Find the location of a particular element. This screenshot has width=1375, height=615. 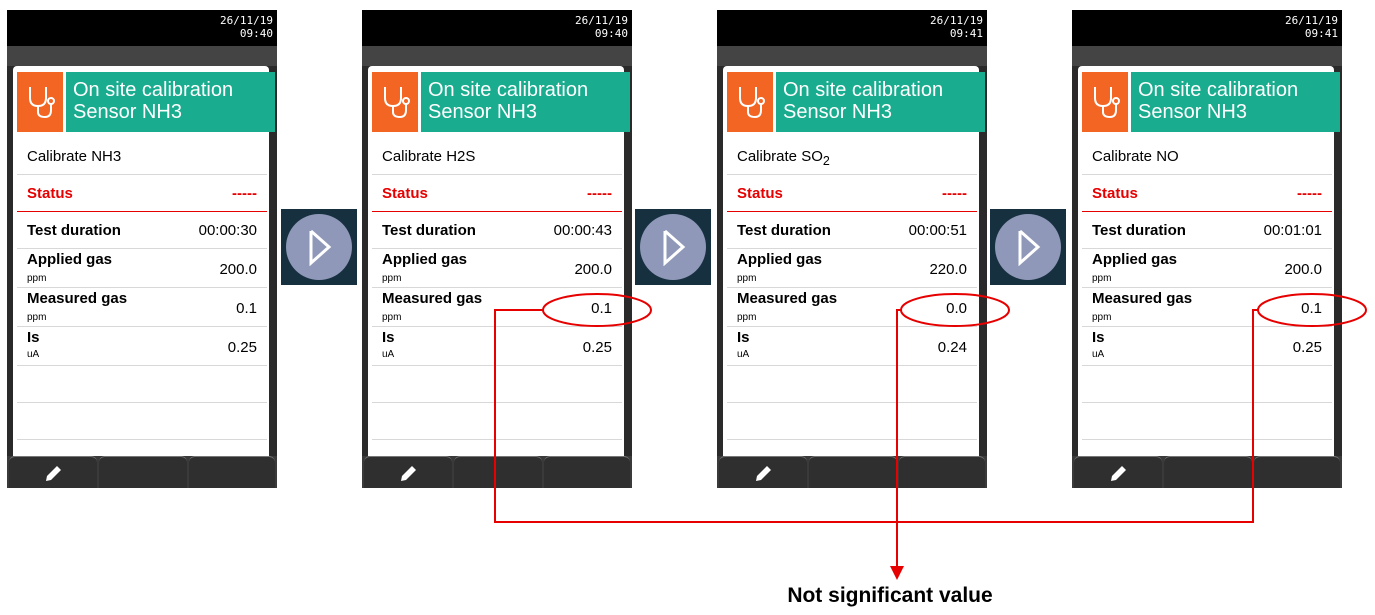

arrow-head is located at coordinates (897, 573).